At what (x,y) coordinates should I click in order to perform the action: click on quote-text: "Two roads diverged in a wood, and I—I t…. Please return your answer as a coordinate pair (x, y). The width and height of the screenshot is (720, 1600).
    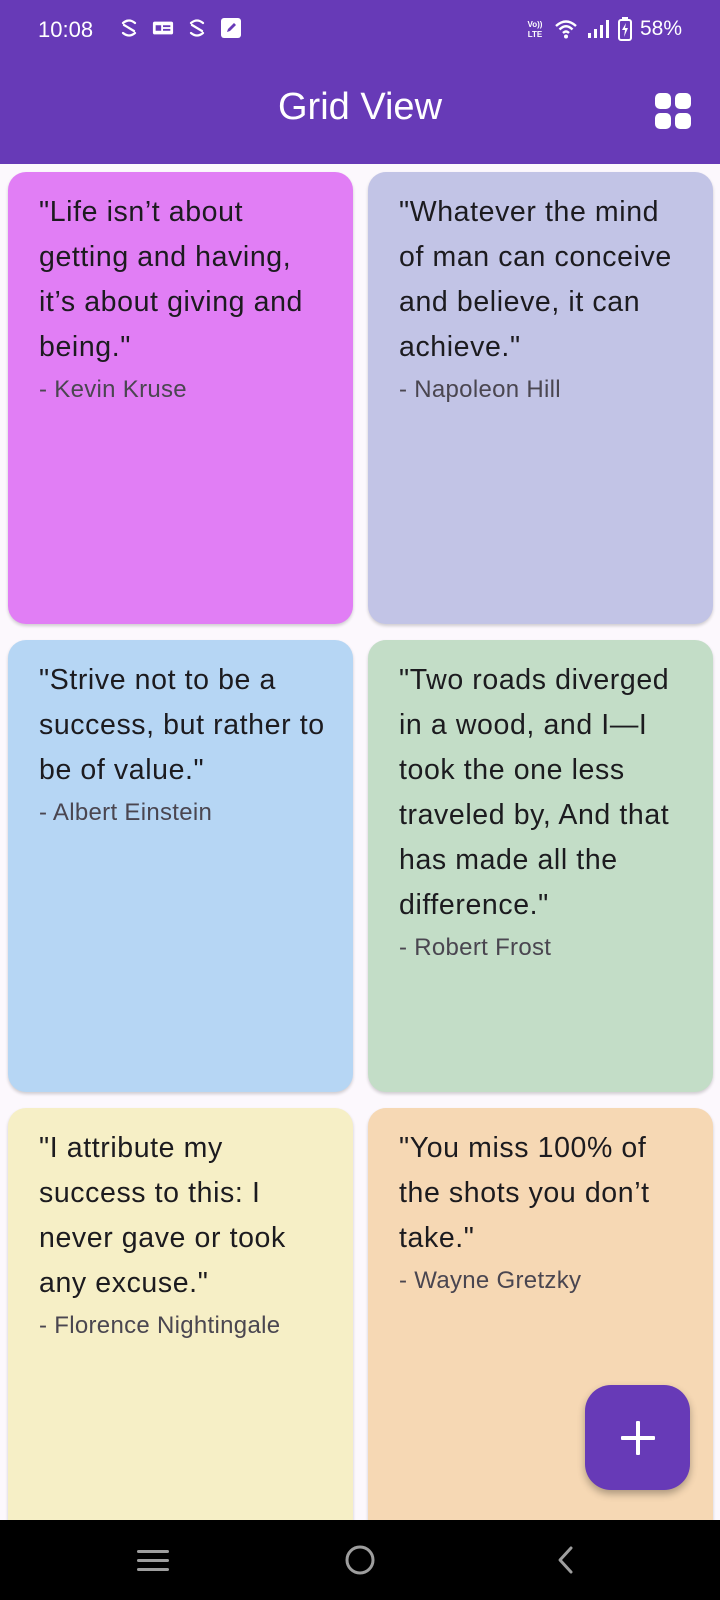
    Looking at the image, I should click on (534, 792).